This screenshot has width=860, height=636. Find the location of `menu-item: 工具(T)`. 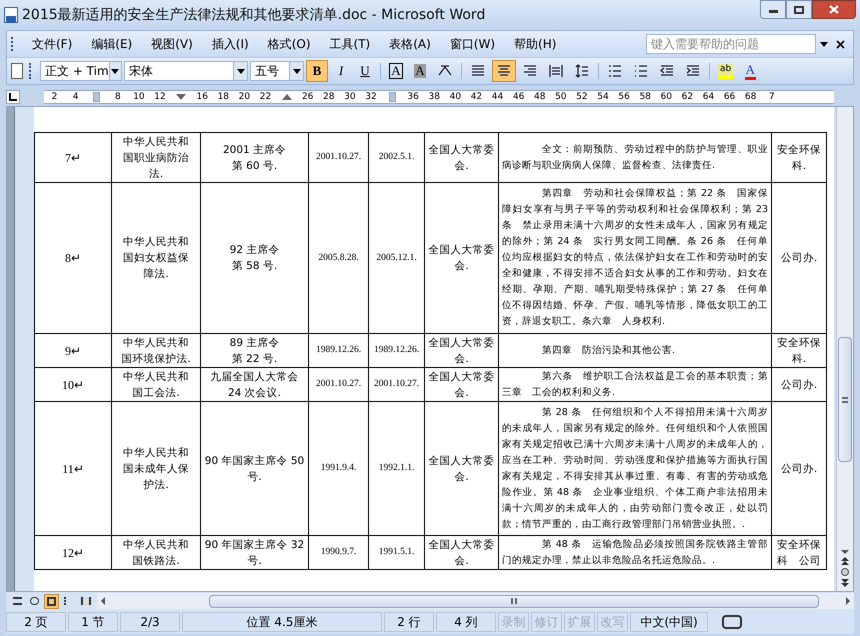

menu-item: 工具(T) is located at coordinates (350, 44).